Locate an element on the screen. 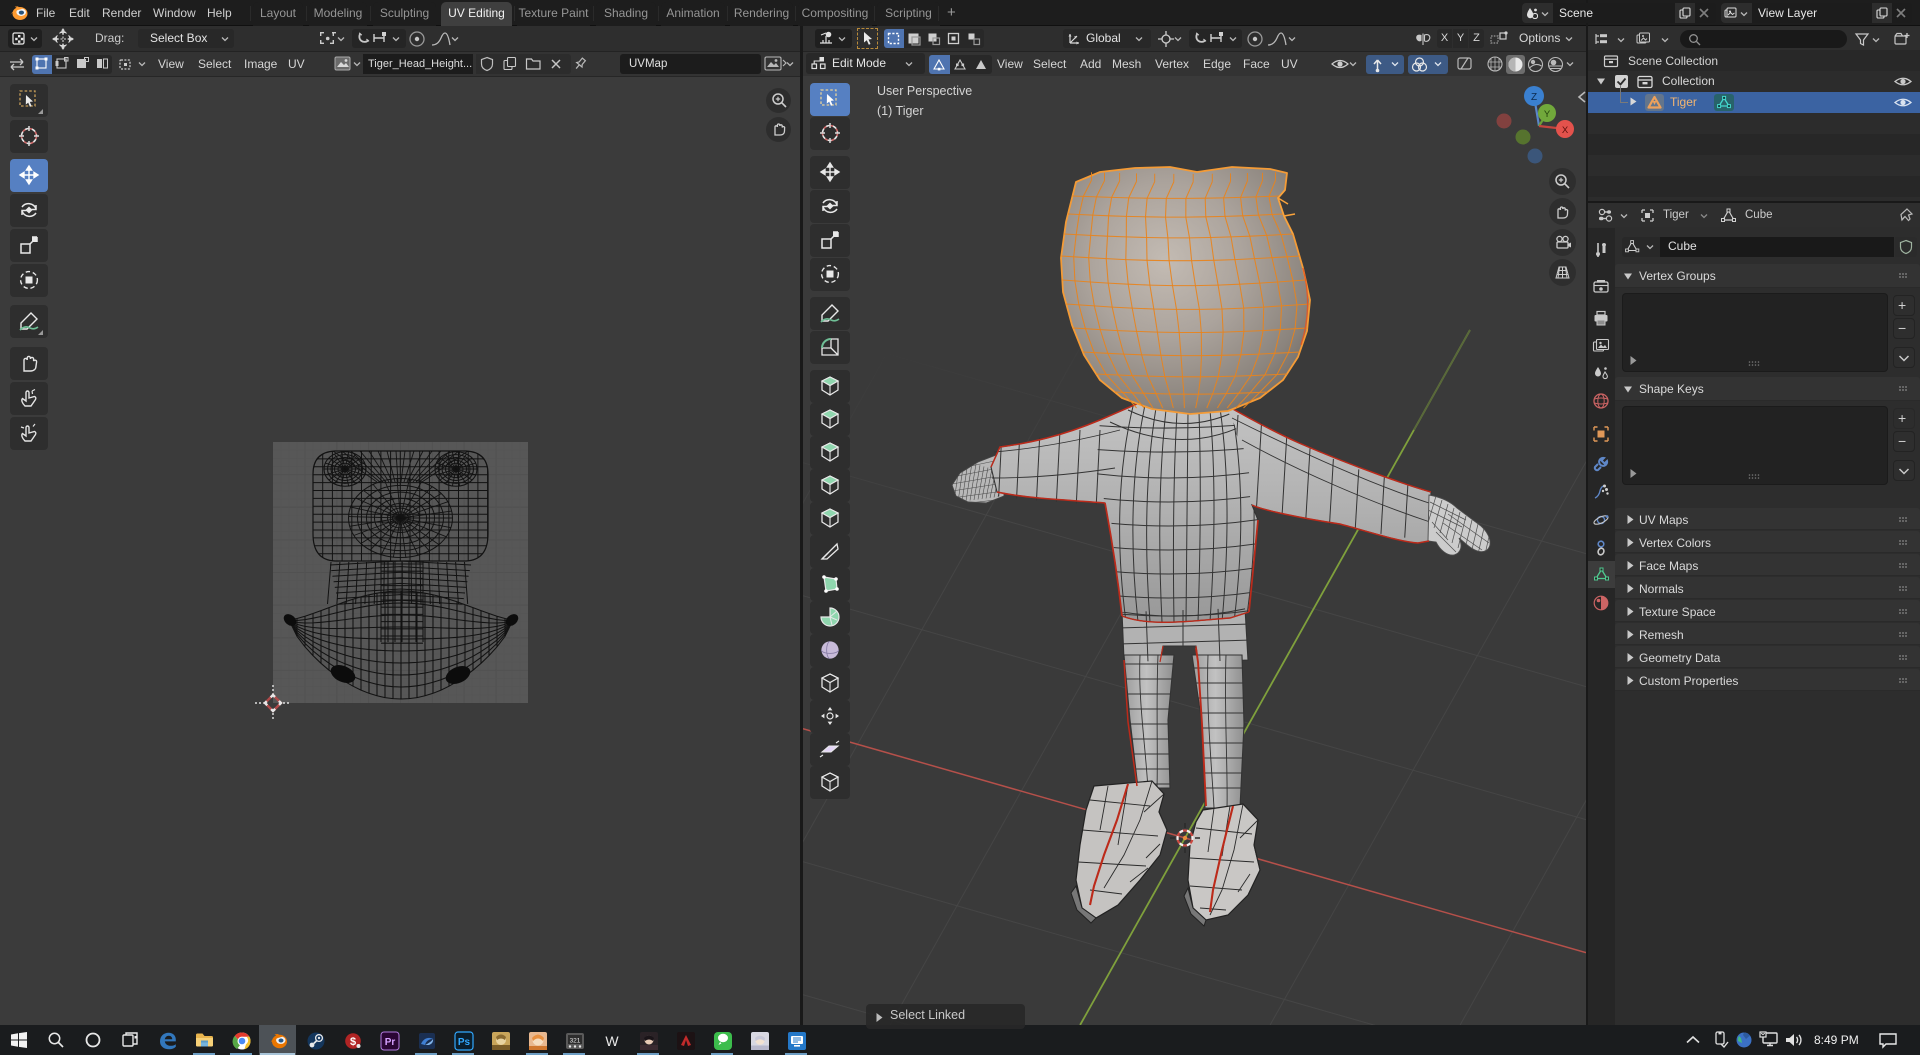 The width and height of the screenshot is (1920, 1055). svg-text: Ps is located at coordinates (464, 1042).